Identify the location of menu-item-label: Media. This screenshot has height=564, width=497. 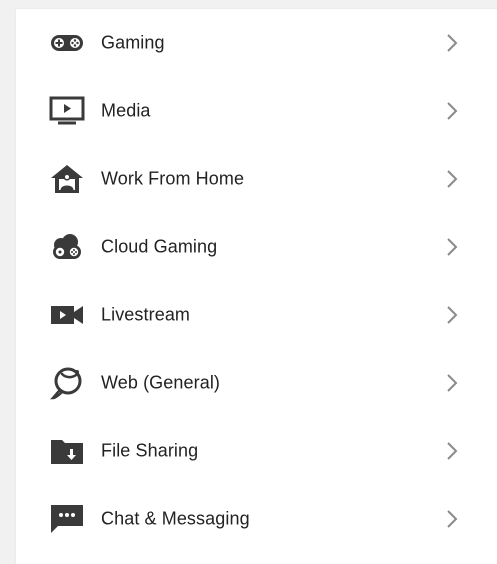
(126, 110).